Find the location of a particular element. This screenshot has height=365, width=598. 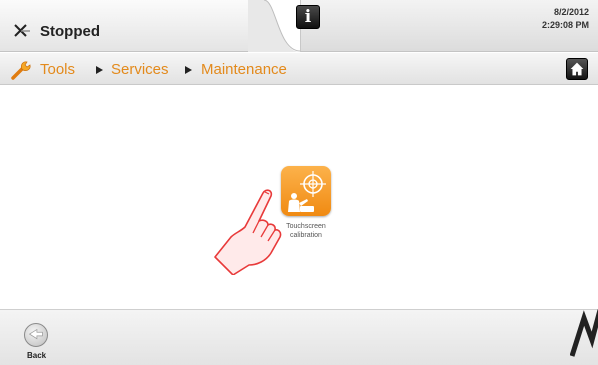

machine-status-label: Stopped is located at coordinates (70, 31).